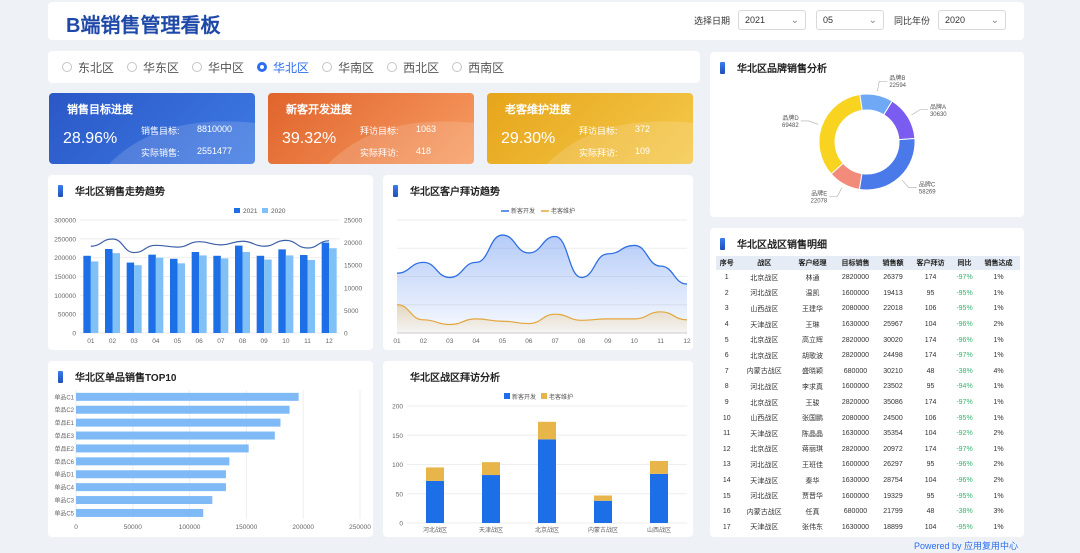 This screenshot has width=1080, height=553. Describe the element at coordinates (771, 20) in the screenshot. I see `year-select: 2021 ⌄` at that location.